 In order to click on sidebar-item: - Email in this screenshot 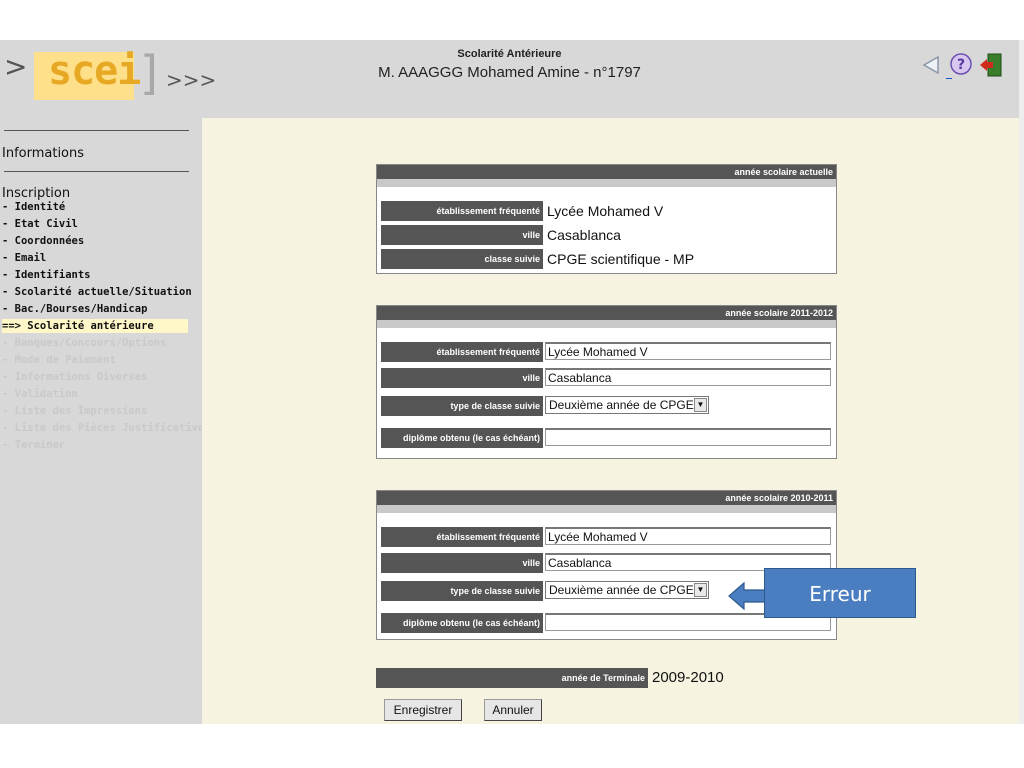, I will do `click(24, 258)`.